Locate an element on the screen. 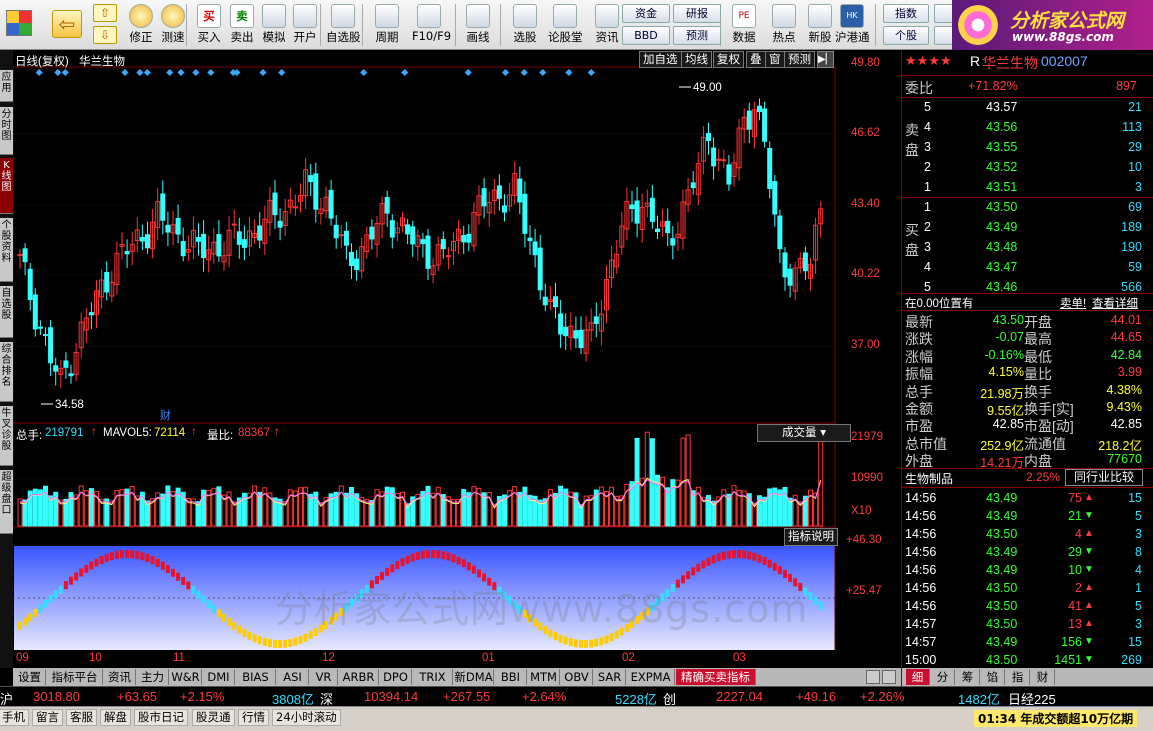 This screenshot has width=1153, height=731. toolbar-button-6: 开户 is located at coordinates (305, 25).